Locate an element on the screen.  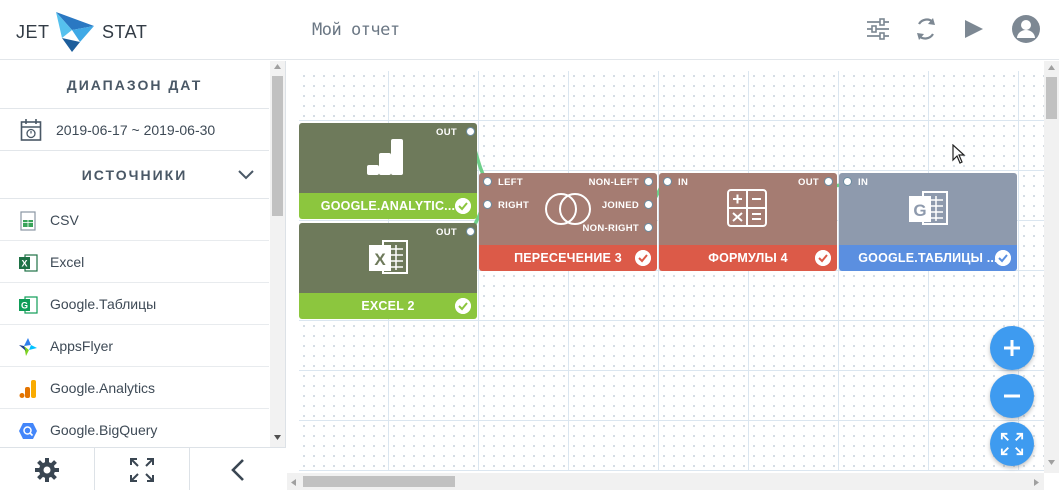
port-label-joined: JOINED is located at coordinates (620, 205).